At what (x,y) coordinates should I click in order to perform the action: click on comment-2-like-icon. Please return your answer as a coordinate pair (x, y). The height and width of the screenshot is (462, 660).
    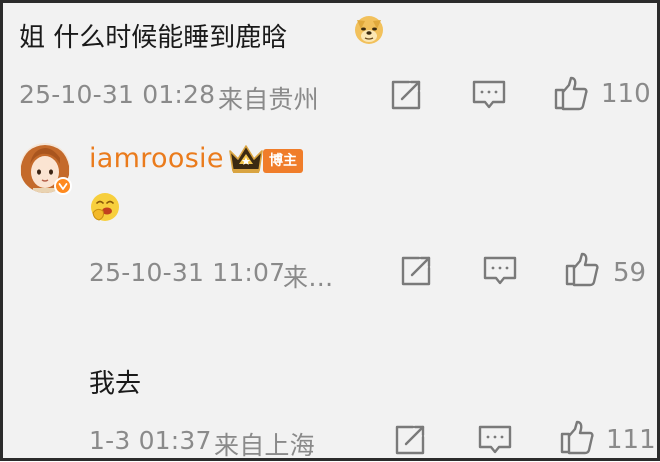
    Looking at the image, I should click on (577, 437).